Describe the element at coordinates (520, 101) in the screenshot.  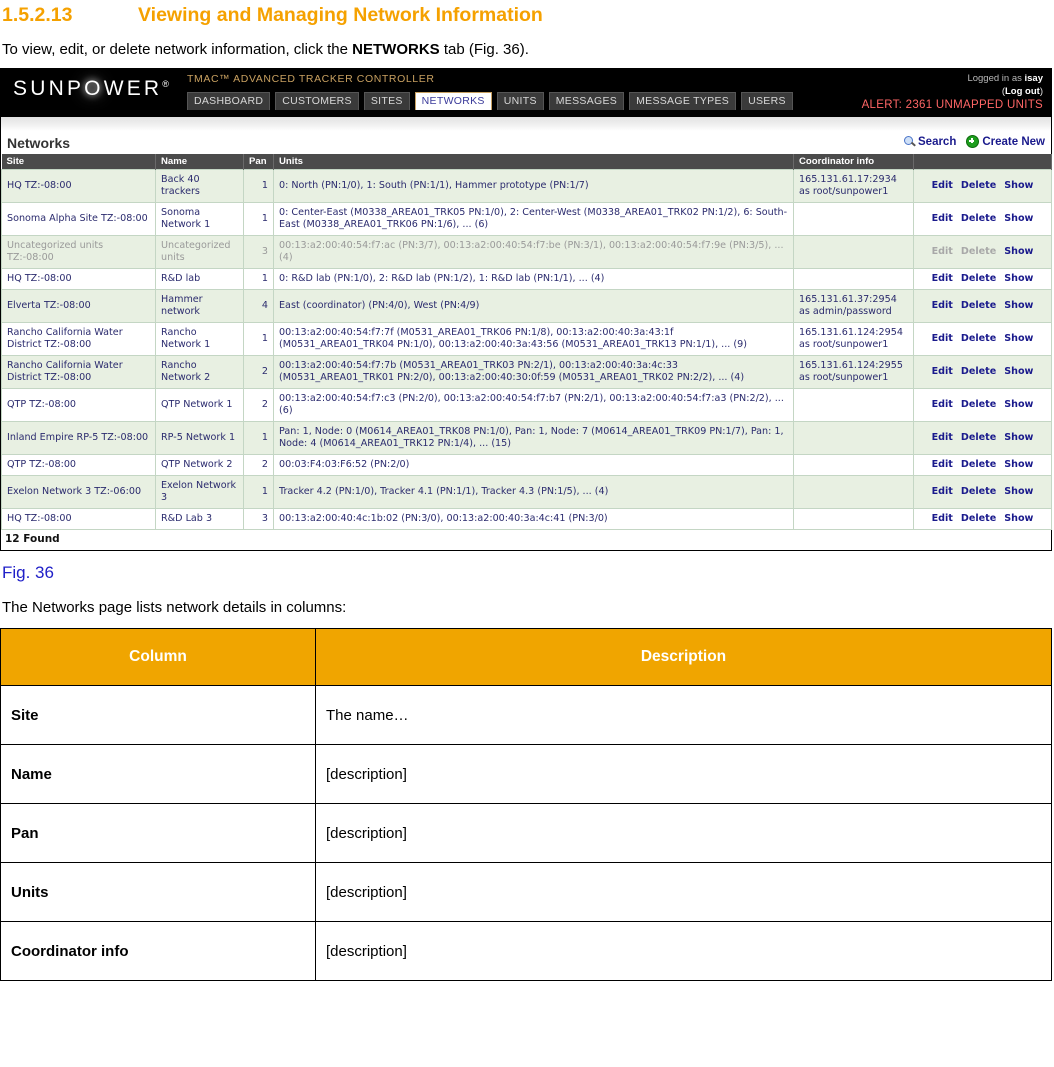
I see `tab-units: UNITS` at that location.